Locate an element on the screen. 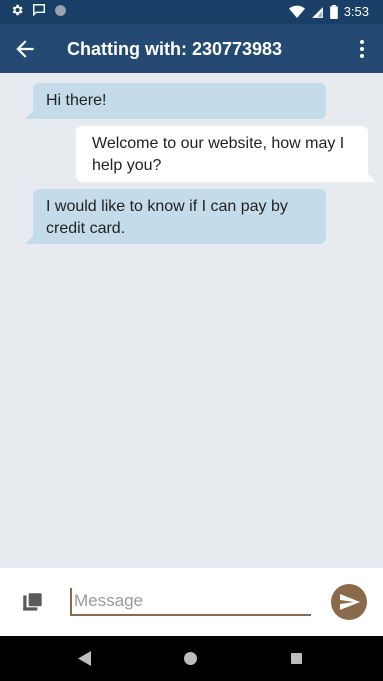  send-button is located at coordinates (349, 602).